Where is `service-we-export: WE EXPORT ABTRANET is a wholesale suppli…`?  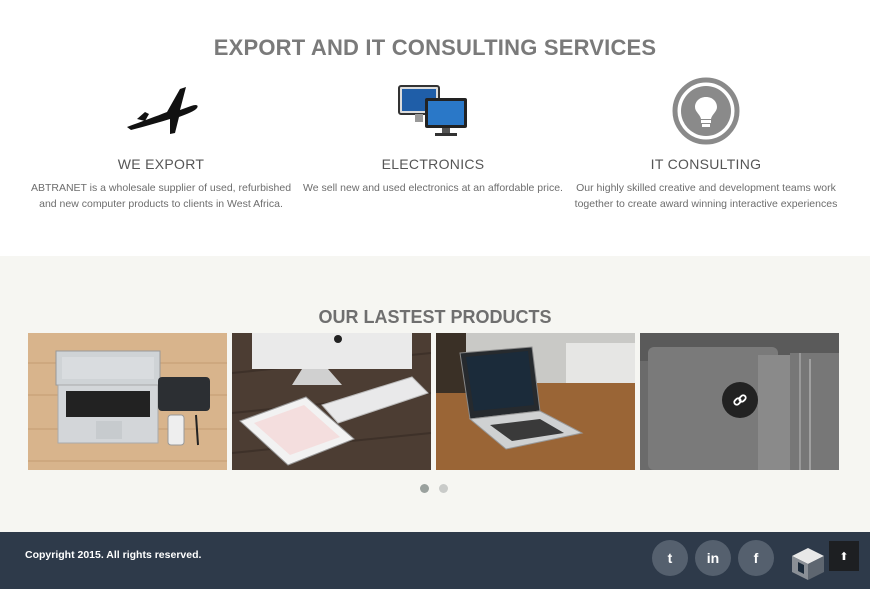 service-we-export: WE EXPORT ABTRANET is a wholesale suppli… is located at coordinates (161, 145).